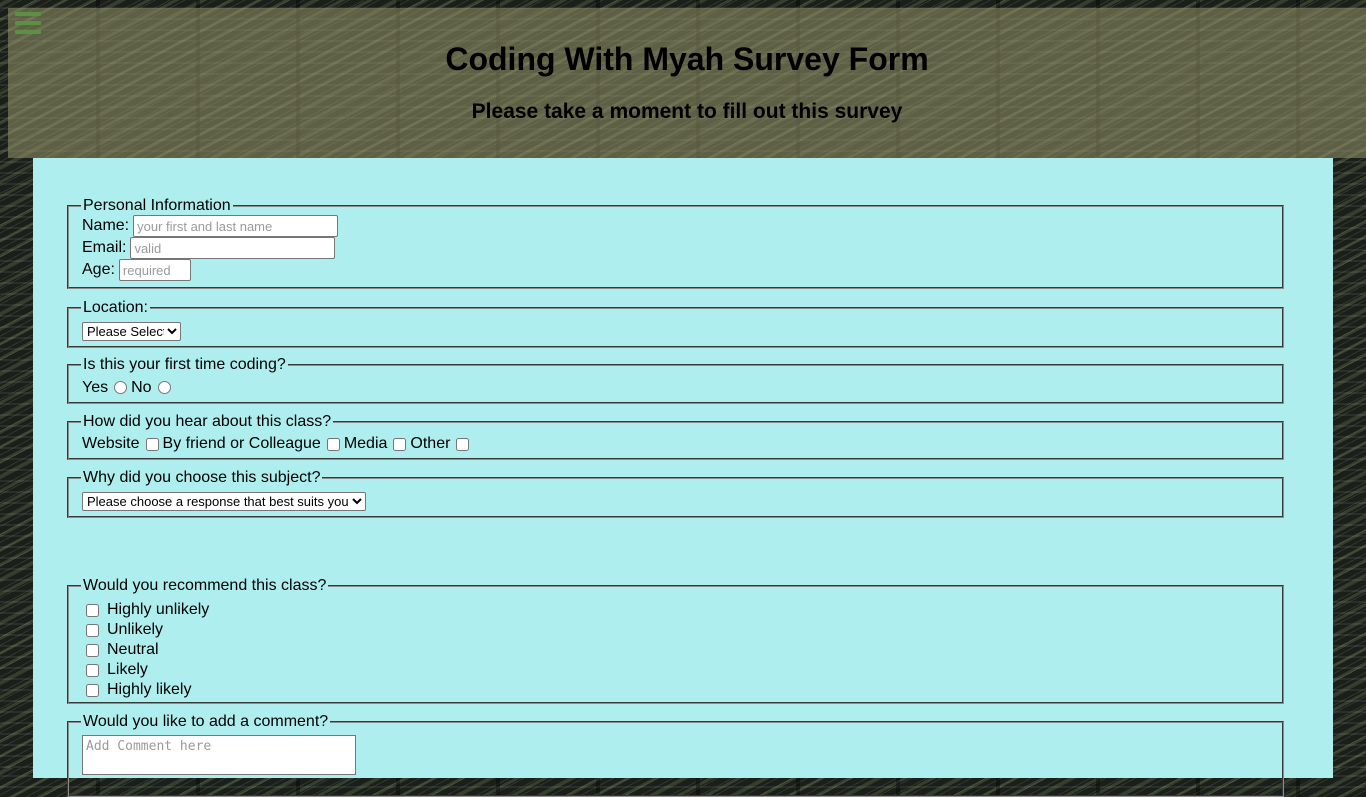 This screenshot has height=797, width=1366. I want to click on email-input, so click(233, 248).